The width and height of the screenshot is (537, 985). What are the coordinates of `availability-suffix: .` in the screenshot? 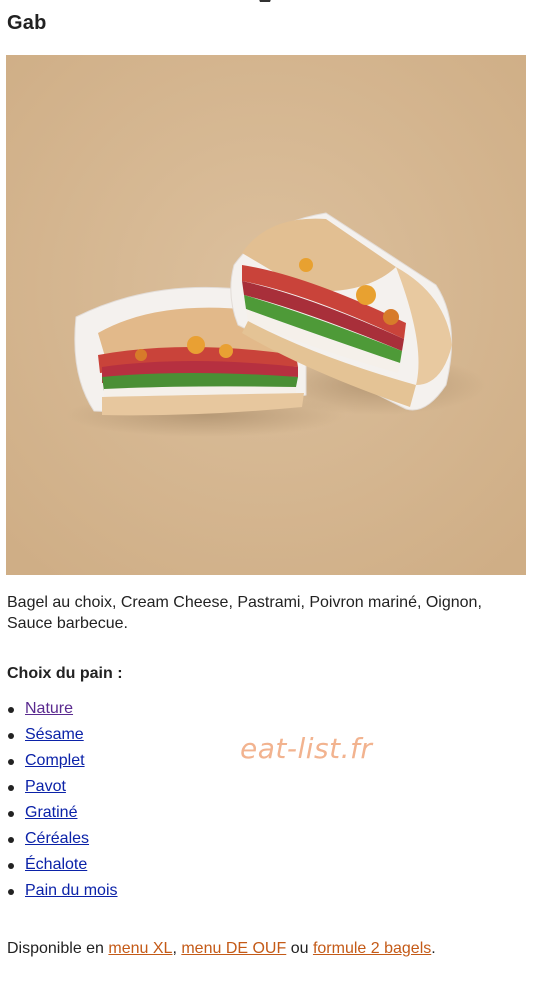 It's located at (433, 948).